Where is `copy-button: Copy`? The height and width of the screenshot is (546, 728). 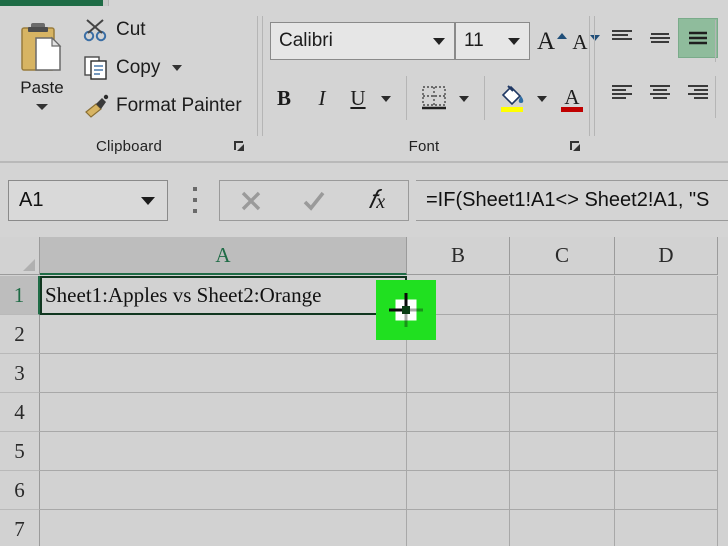 copy-button: Copy is located at coordinates (132, 68).